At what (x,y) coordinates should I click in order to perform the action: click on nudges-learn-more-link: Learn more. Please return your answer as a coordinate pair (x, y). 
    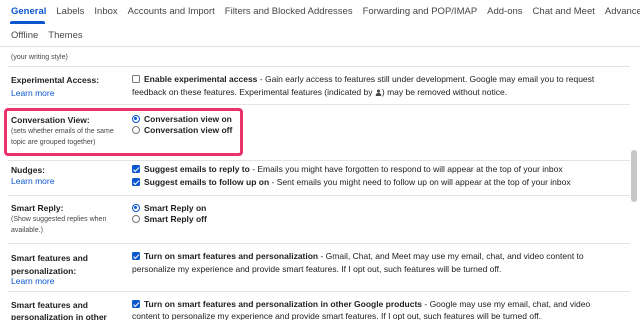
    Looking at the image, I should click on (32, 181).